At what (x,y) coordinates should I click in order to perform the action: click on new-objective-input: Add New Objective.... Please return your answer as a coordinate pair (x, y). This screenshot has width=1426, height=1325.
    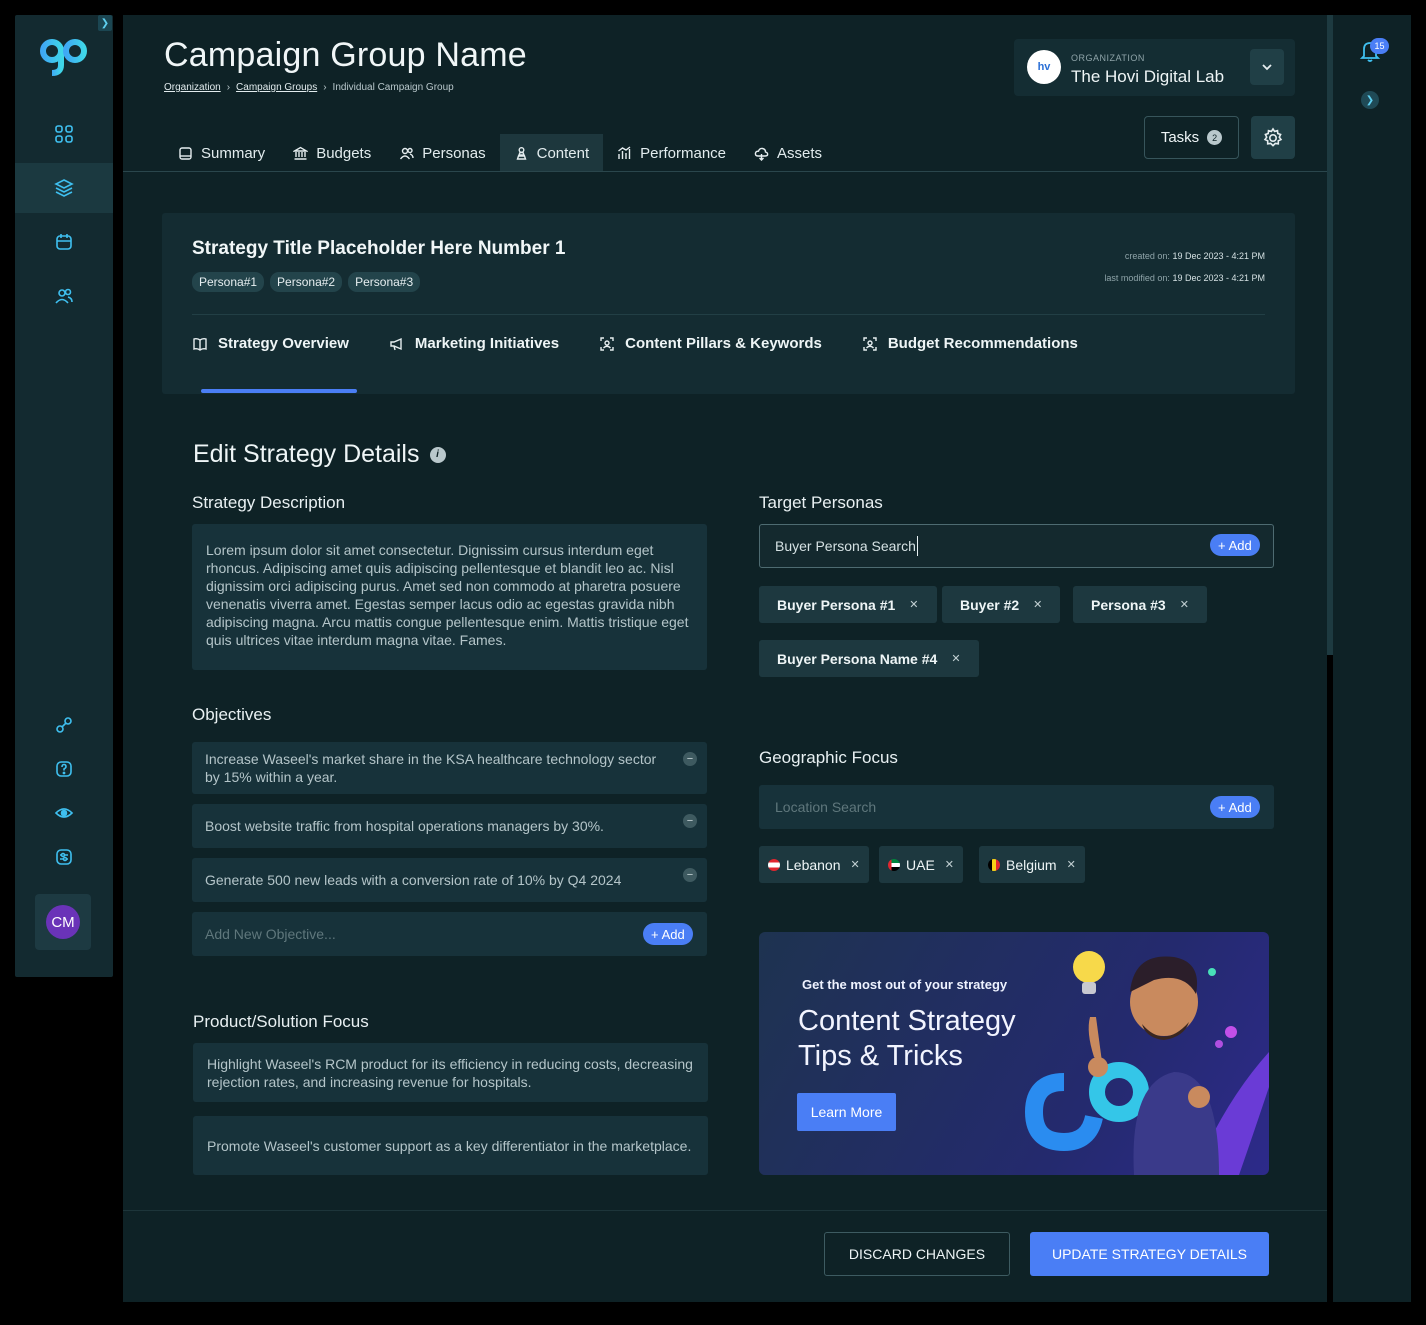
    Looking at the image, I should click on (449, 934).